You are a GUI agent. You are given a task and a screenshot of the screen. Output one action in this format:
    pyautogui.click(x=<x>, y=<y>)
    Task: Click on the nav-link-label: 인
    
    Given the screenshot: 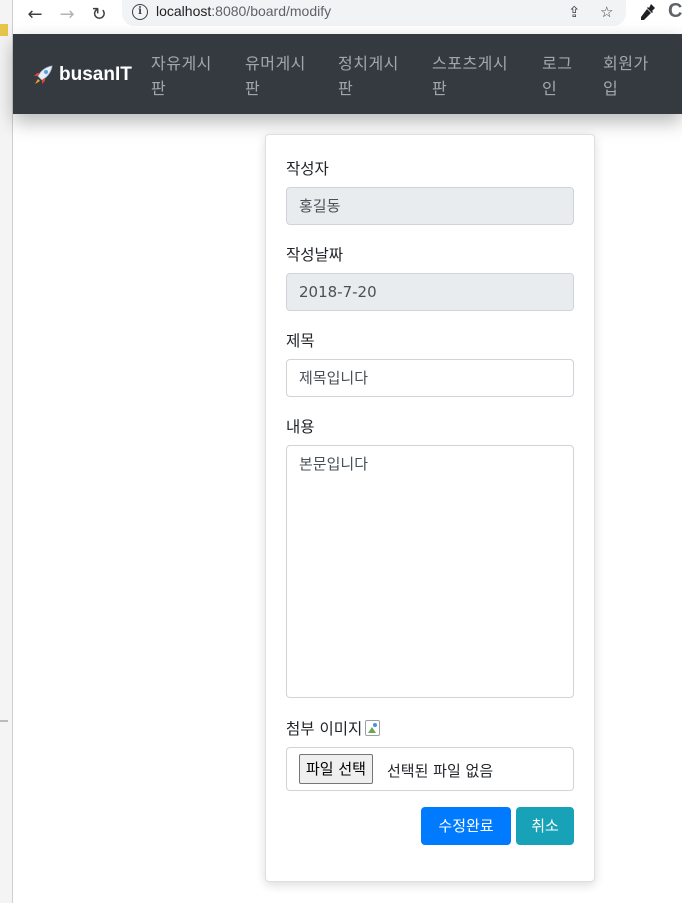 What is the action you would take?
    pyautogui.click(x=550, y=88)
    